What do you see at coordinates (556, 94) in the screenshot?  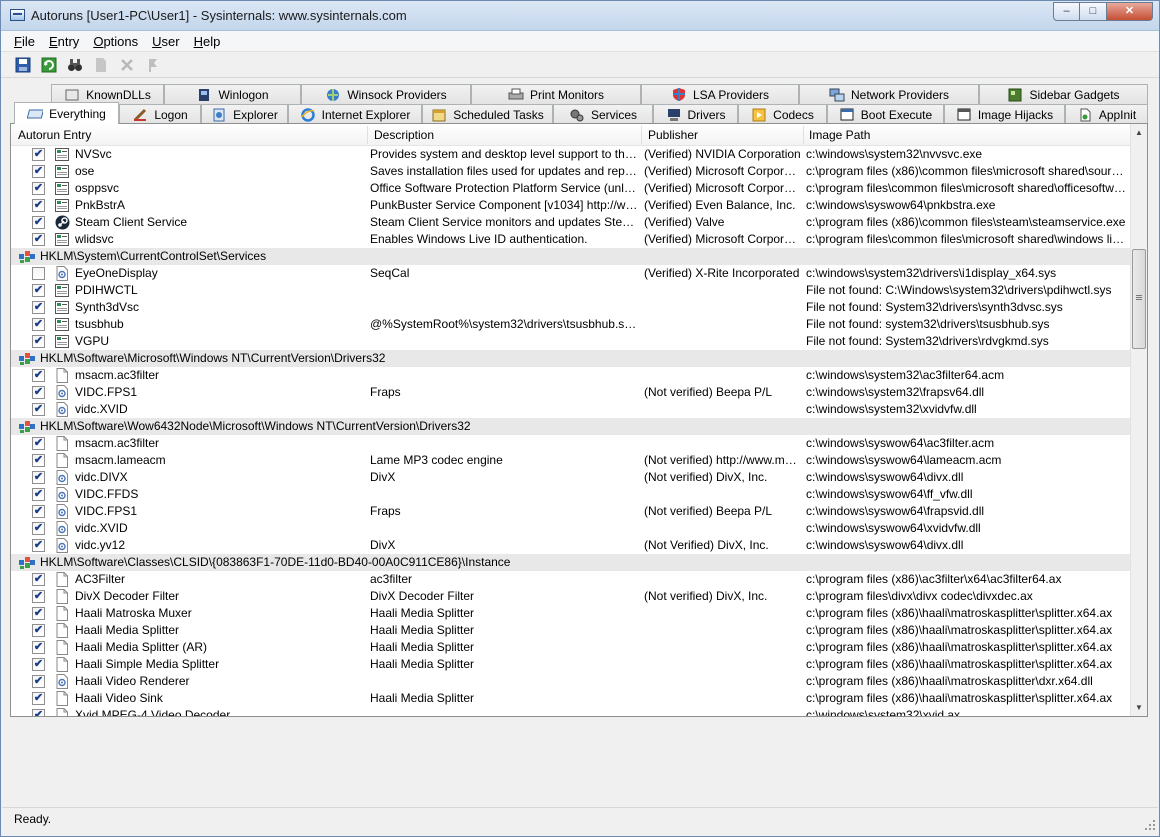 I see `tab-print-monitors: Print Monitors` at bounding box center [556, 94].